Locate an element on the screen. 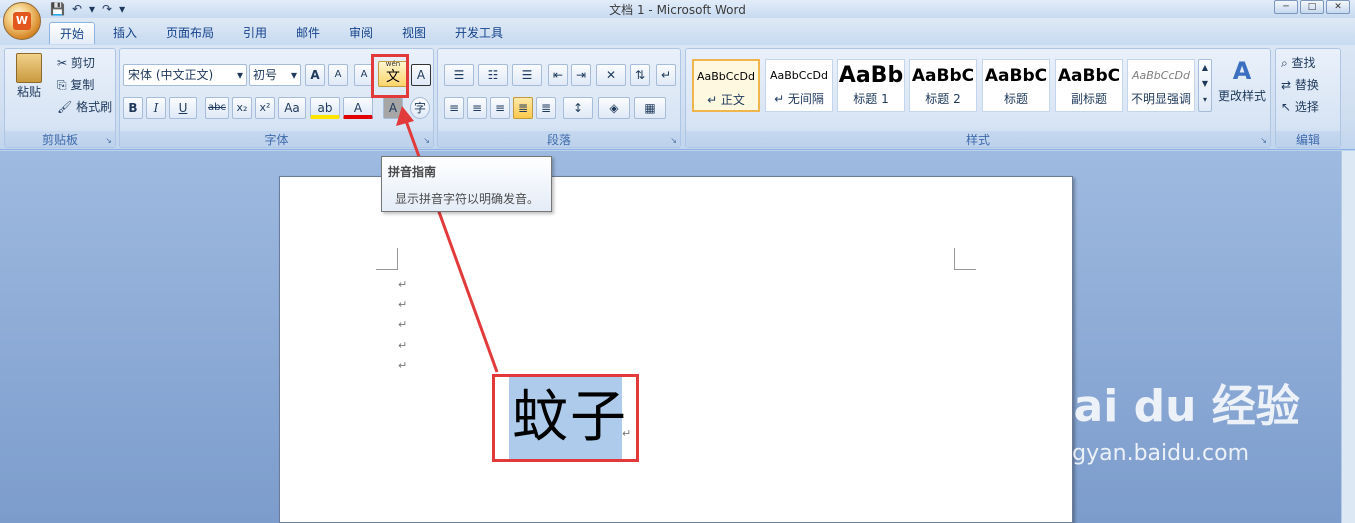 This screenshot has width=1355, height=523. font-name-select: 宋体 (中文正文) ▾ is located at coordinates (185, 75).